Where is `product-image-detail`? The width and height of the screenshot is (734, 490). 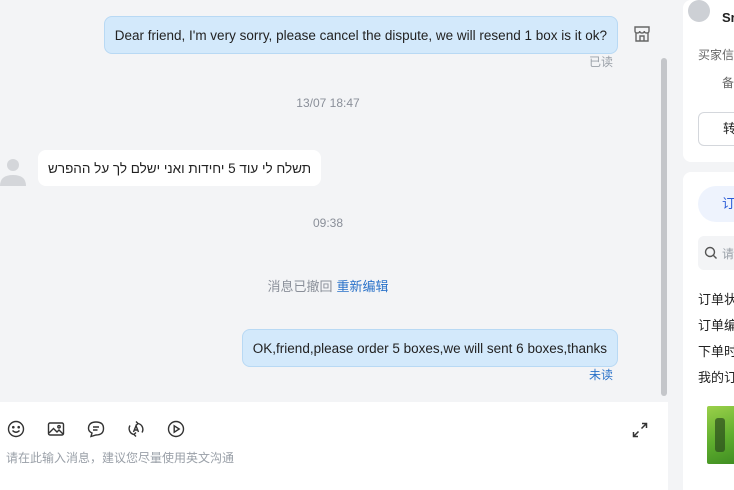 product-image-detail is located at coordinates (720, 435).